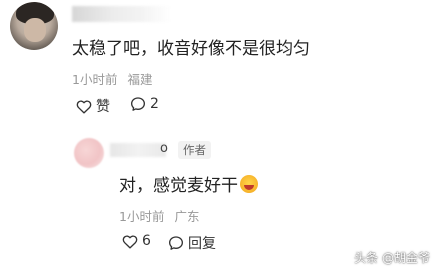  What do you see at coordinates (178, 186) in the screenshot?
I see `reply-text: 对，感觉麦好干` at bounding box center [178, 186].